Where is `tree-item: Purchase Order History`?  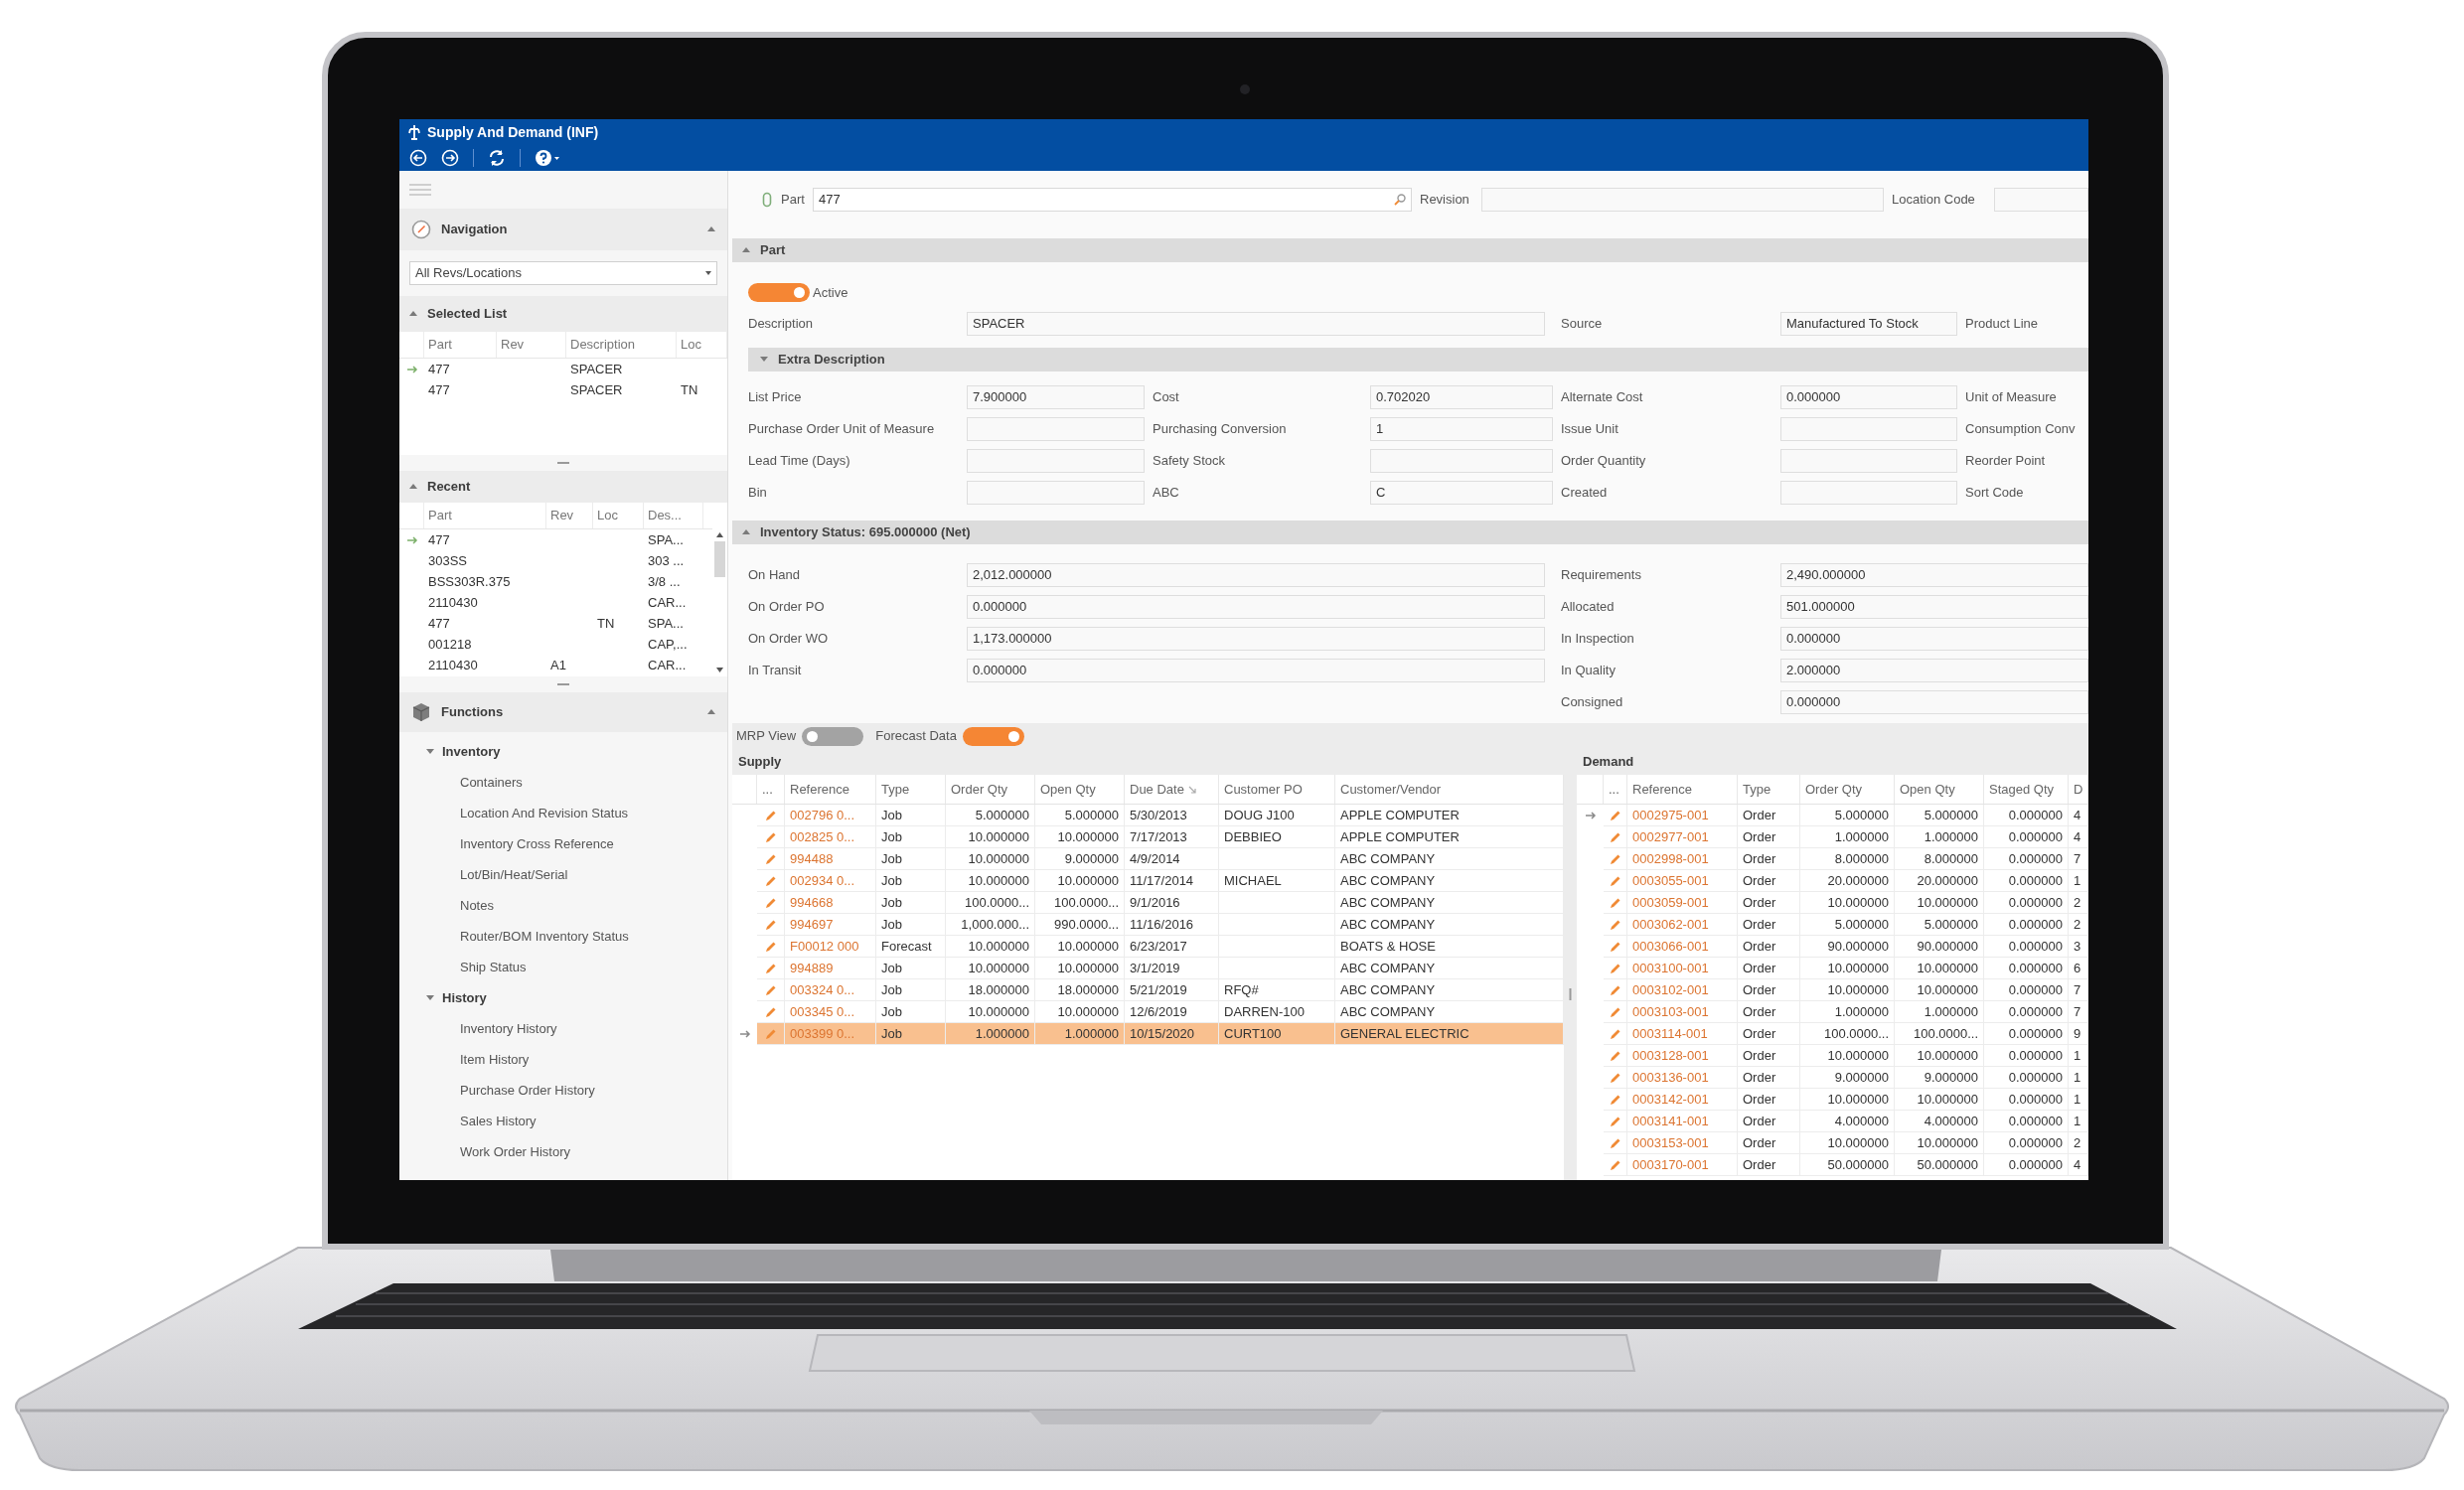
tree-item: Purchase Order History is located at coordinates (563, 1091).